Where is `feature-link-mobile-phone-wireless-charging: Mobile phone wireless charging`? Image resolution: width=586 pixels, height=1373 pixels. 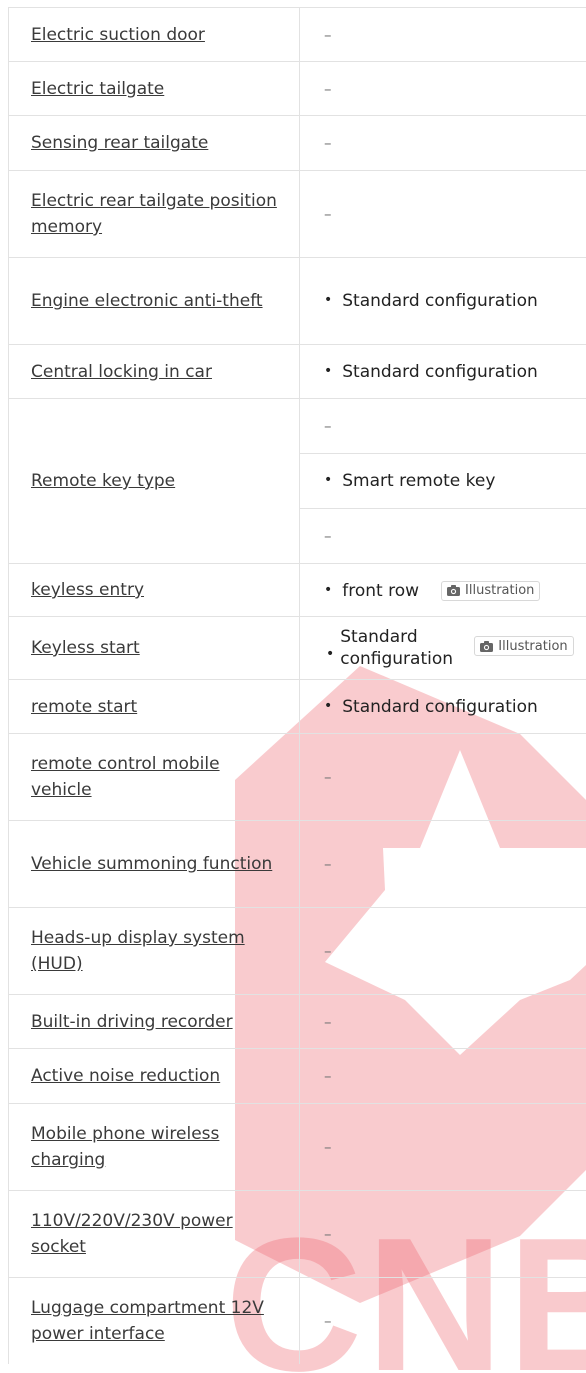 feature-link-mobile-phone-wireless-charging: Mobile phone wireless charging is located at coordinates (155, 1147).